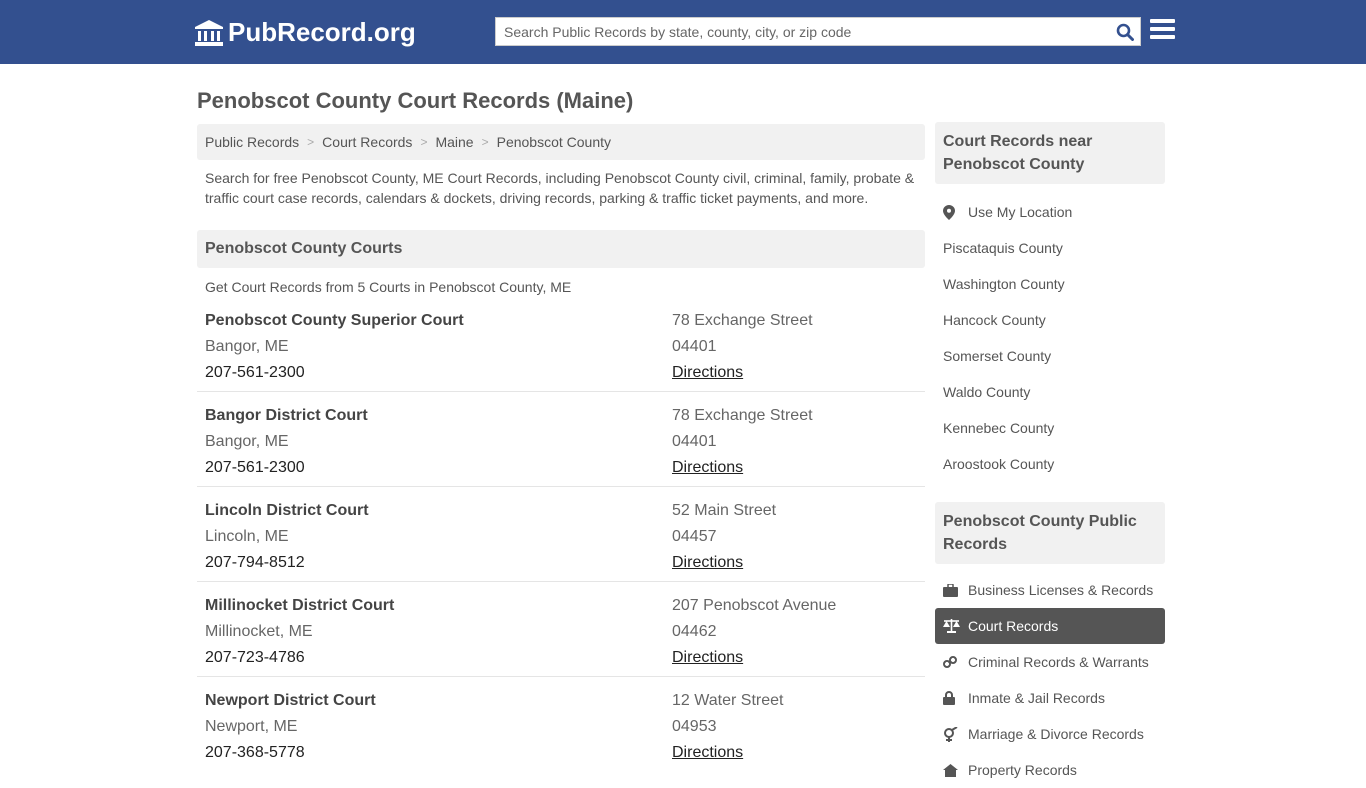  Describe the element at coordinates (438, 563) in the screenshot. I see `court-phone: 207-794-8512` at that location.